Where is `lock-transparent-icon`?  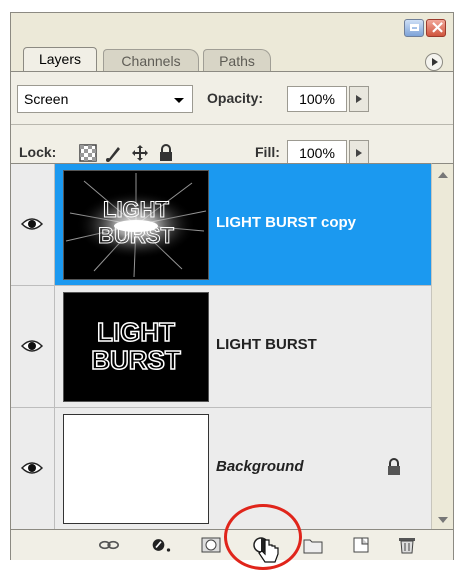 lock-transparent-icon is located at coordinates (88, 153).